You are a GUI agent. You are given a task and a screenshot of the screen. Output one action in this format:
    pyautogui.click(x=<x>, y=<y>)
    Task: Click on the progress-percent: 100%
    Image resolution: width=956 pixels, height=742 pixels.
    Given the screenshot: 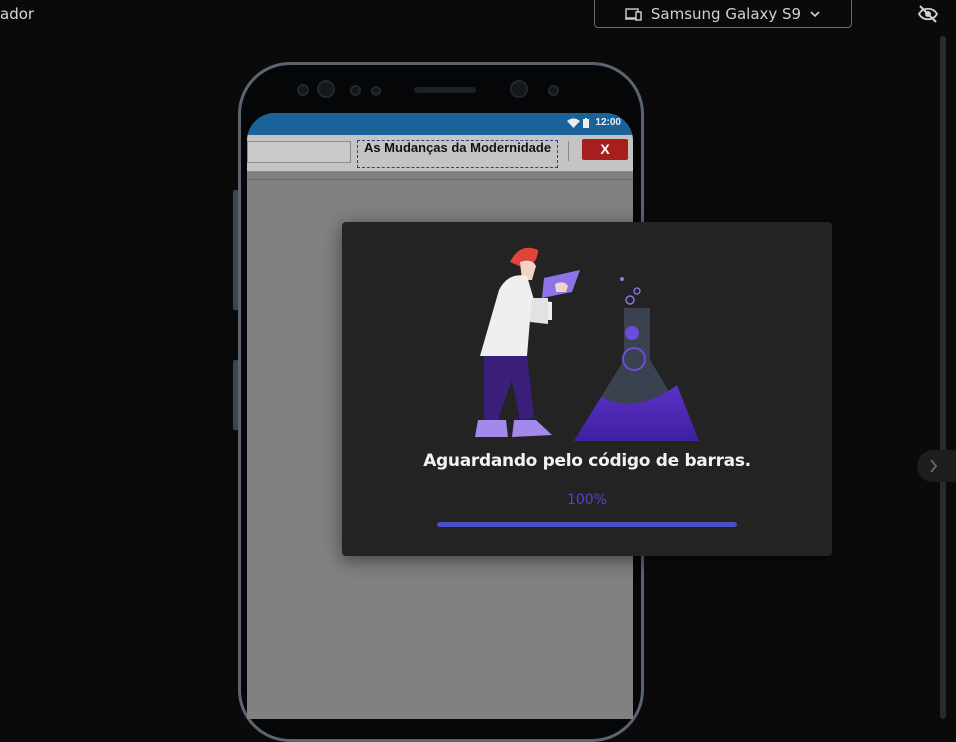 What is the action you would take?
    pyautogui.click(x=587, y=500)
    